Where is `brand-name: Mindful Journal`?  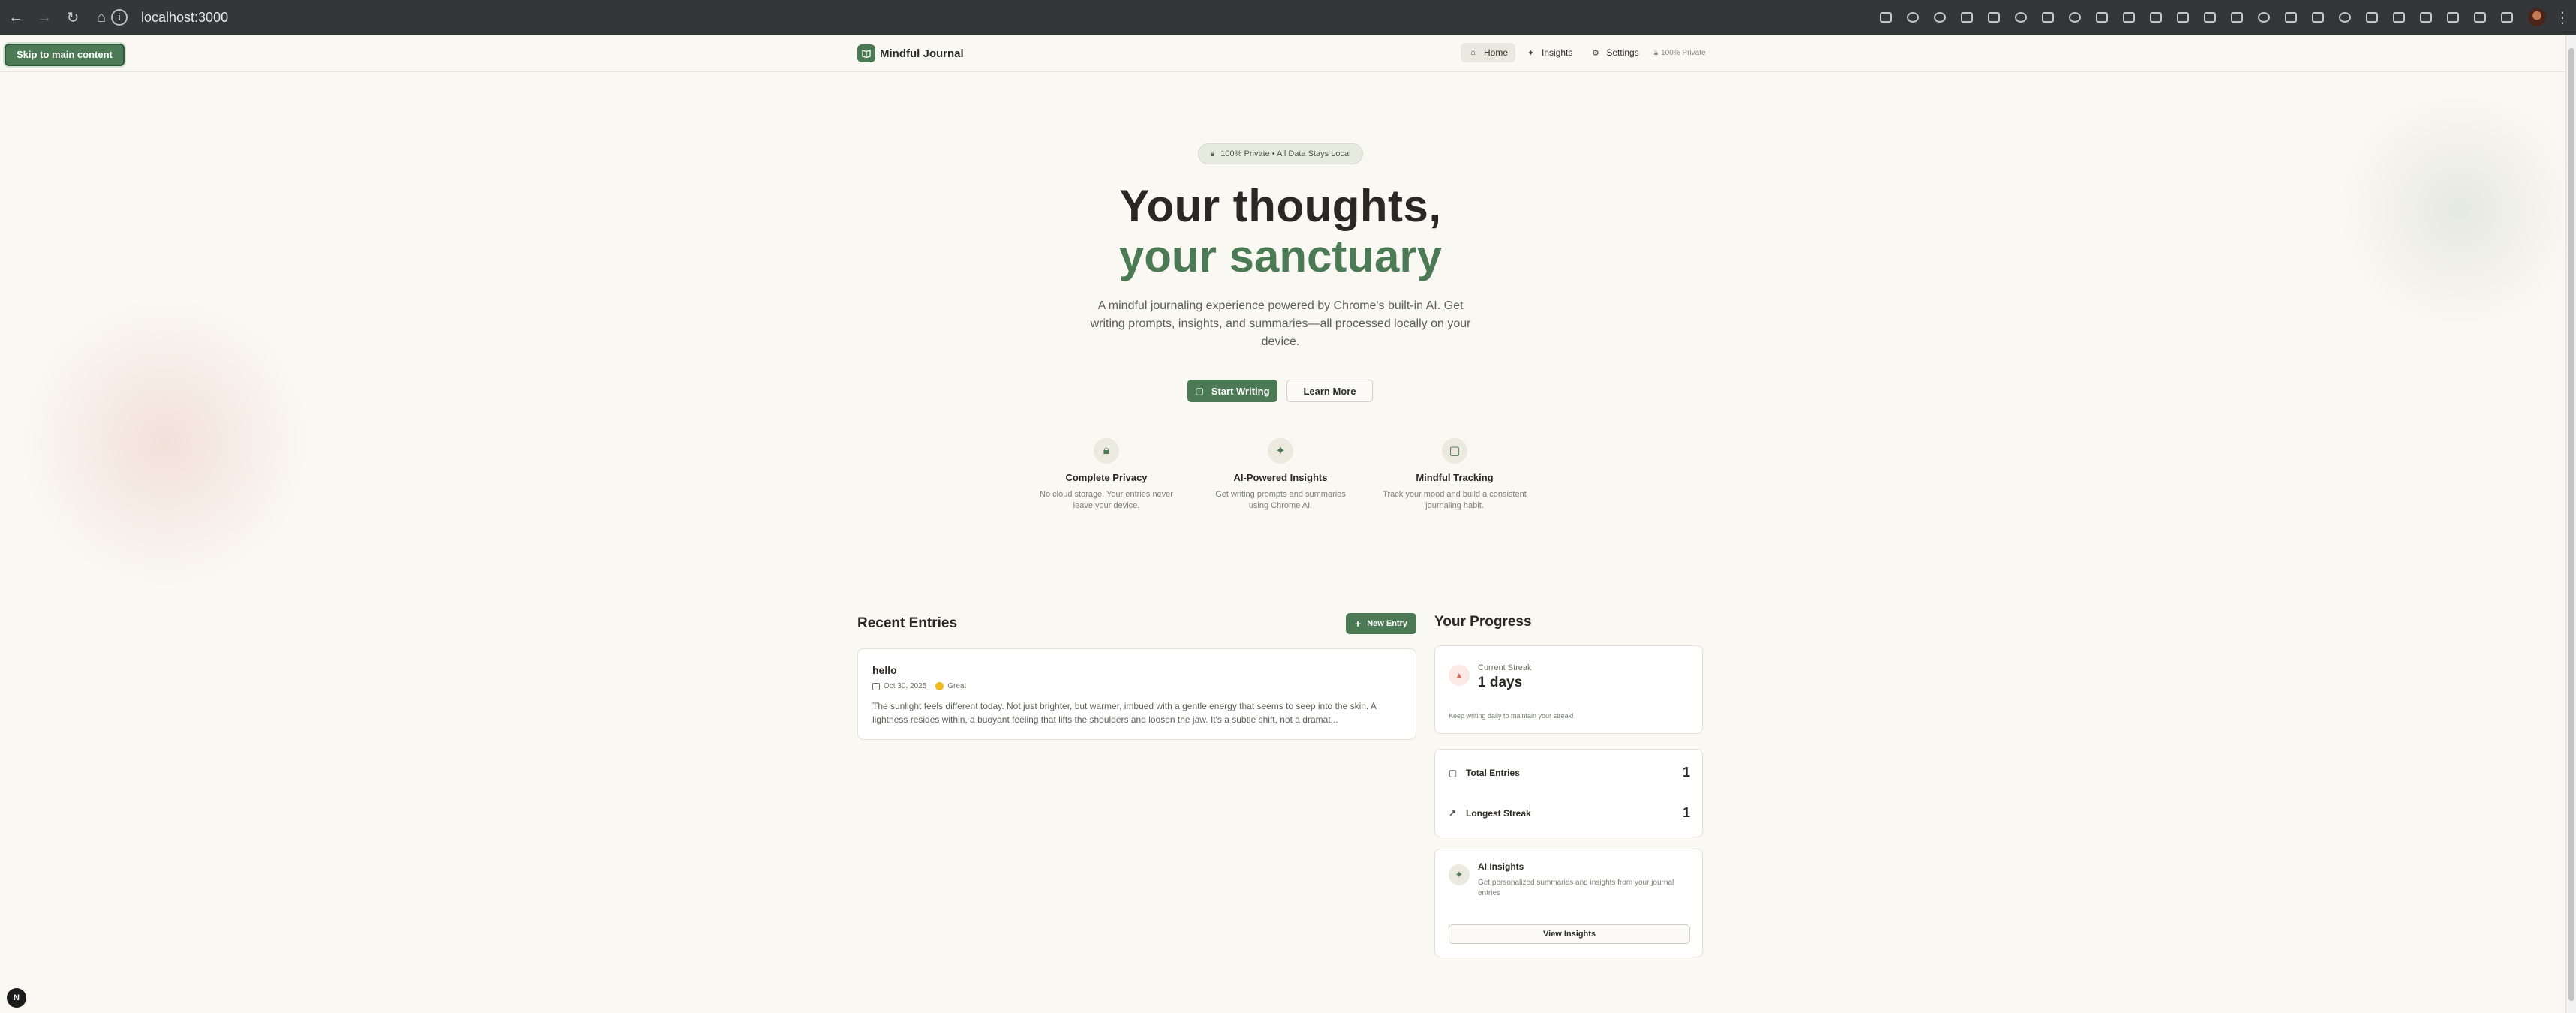 brand-name: Mindful Journal is located at coordinates (922, 53).